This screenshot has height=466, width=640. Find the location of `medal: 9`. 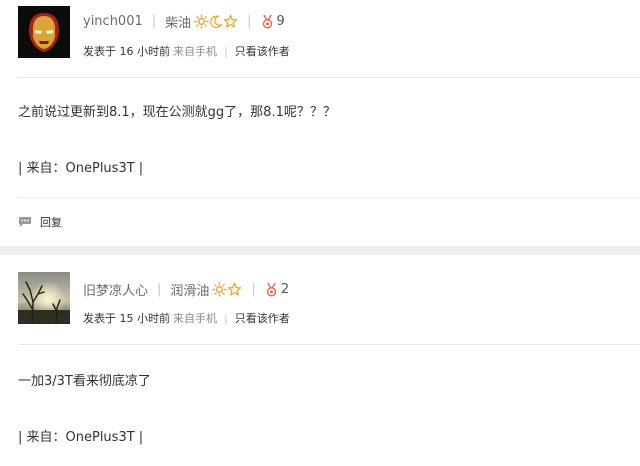

medal: 9 is located at coordinates (273, 21).